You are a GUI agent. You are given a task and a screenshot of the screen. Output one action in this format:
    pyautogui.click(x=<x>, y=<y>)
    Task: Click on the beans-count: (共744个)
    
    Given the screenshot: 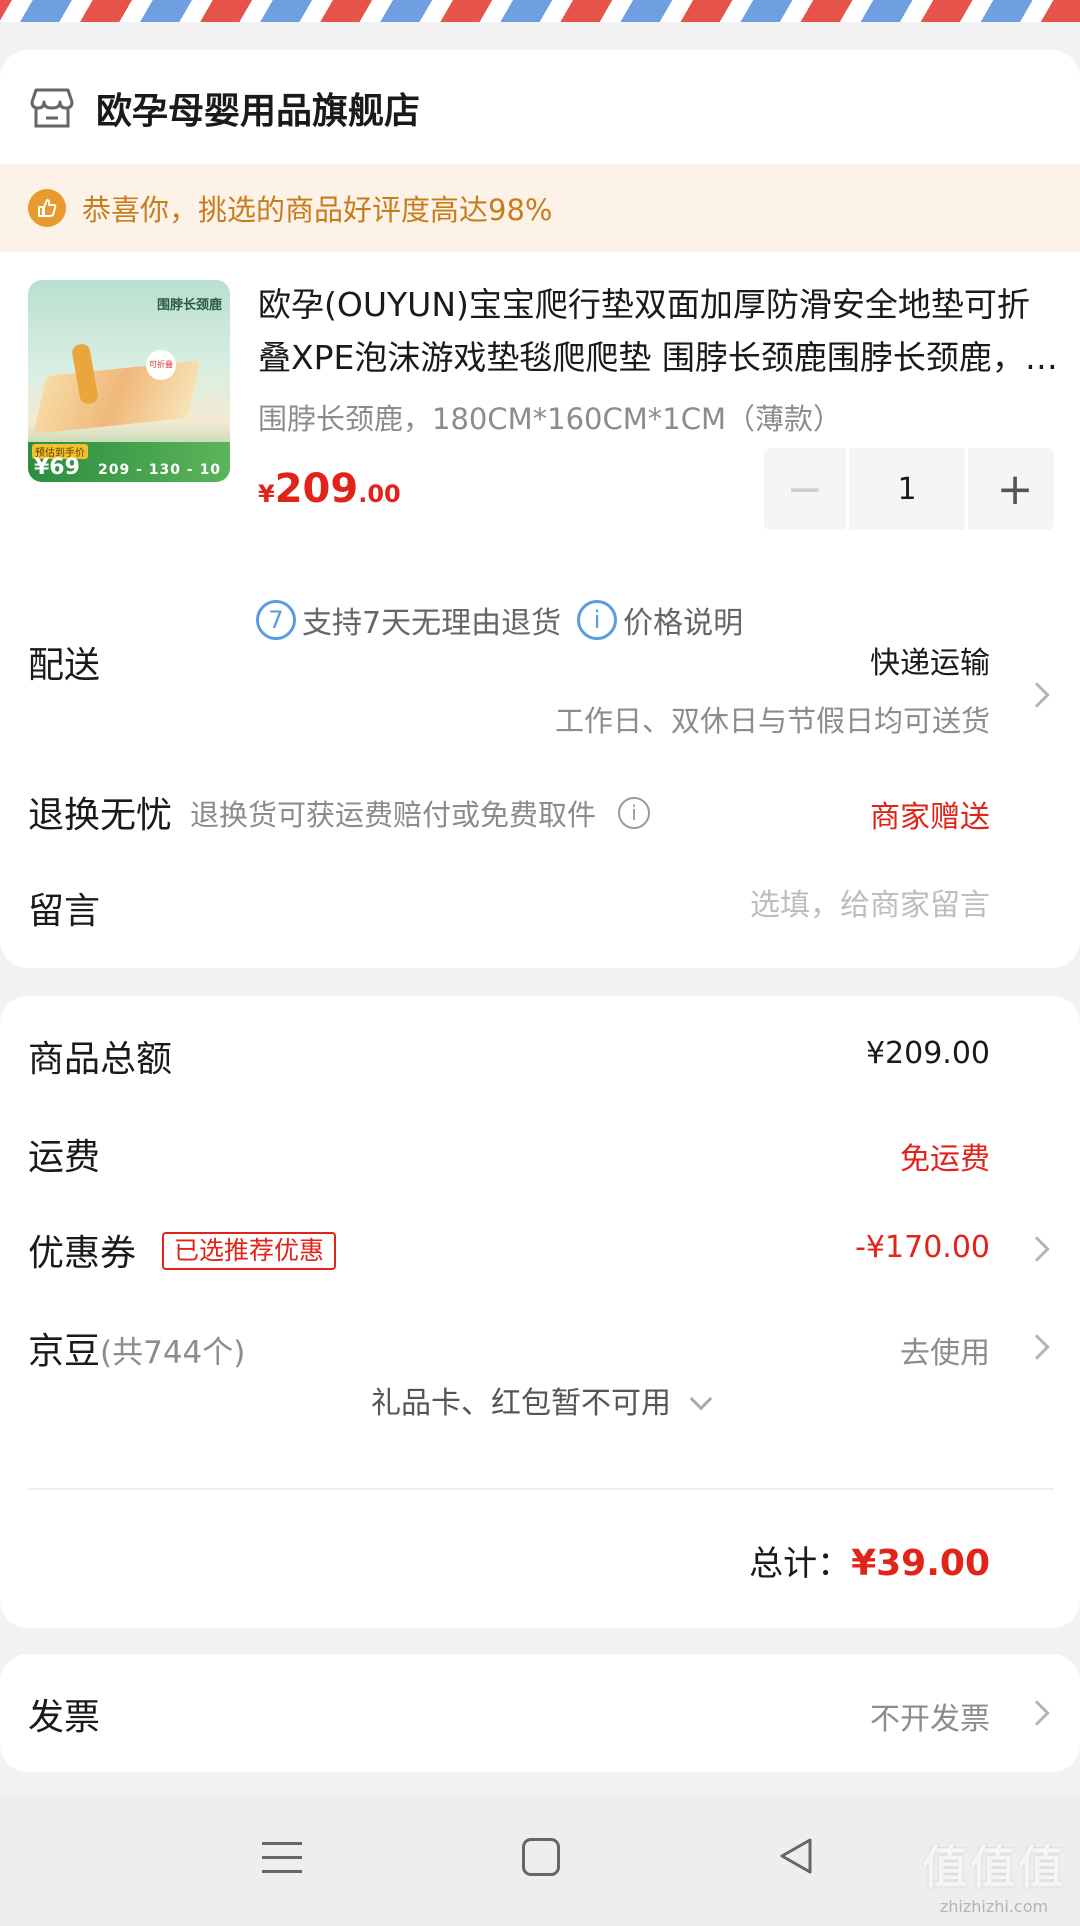 What is the action you would take?
    pyautogui.click(x=173, y=1353)
    